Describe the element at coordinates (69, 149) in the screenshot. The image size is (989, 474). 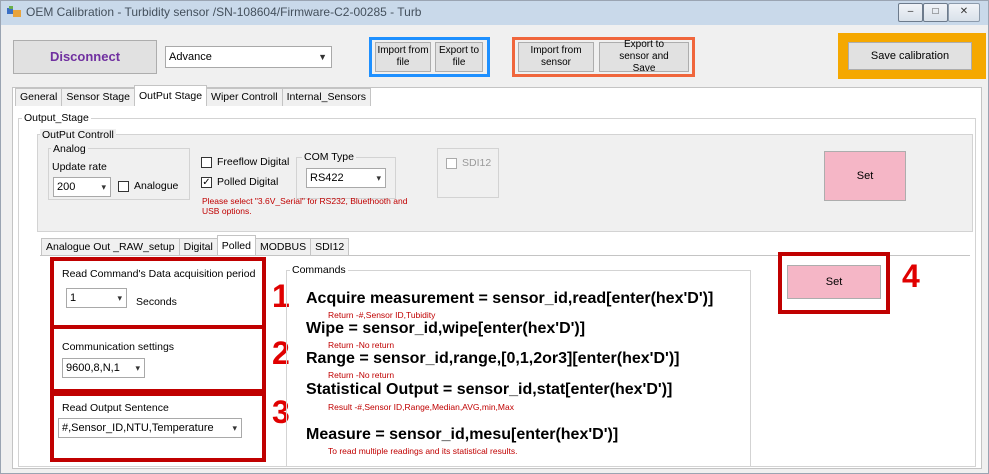
I see `analog-label: Analog` at that location.